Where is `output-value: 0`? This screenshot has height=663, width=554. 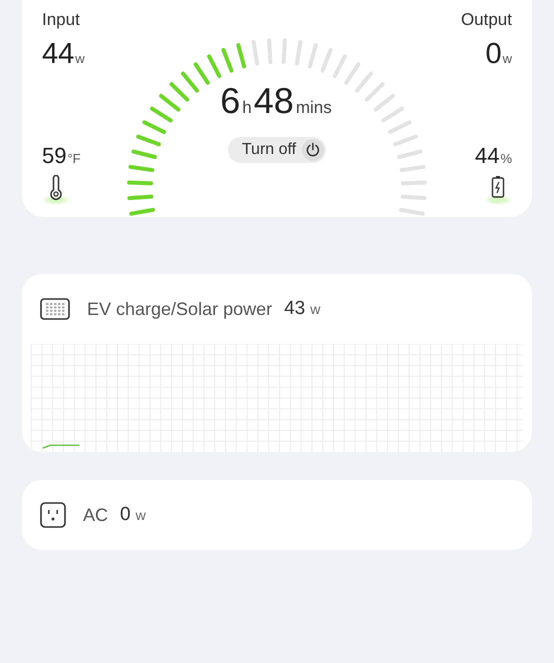 output-value: 0 is located at coordinates (493, 54).